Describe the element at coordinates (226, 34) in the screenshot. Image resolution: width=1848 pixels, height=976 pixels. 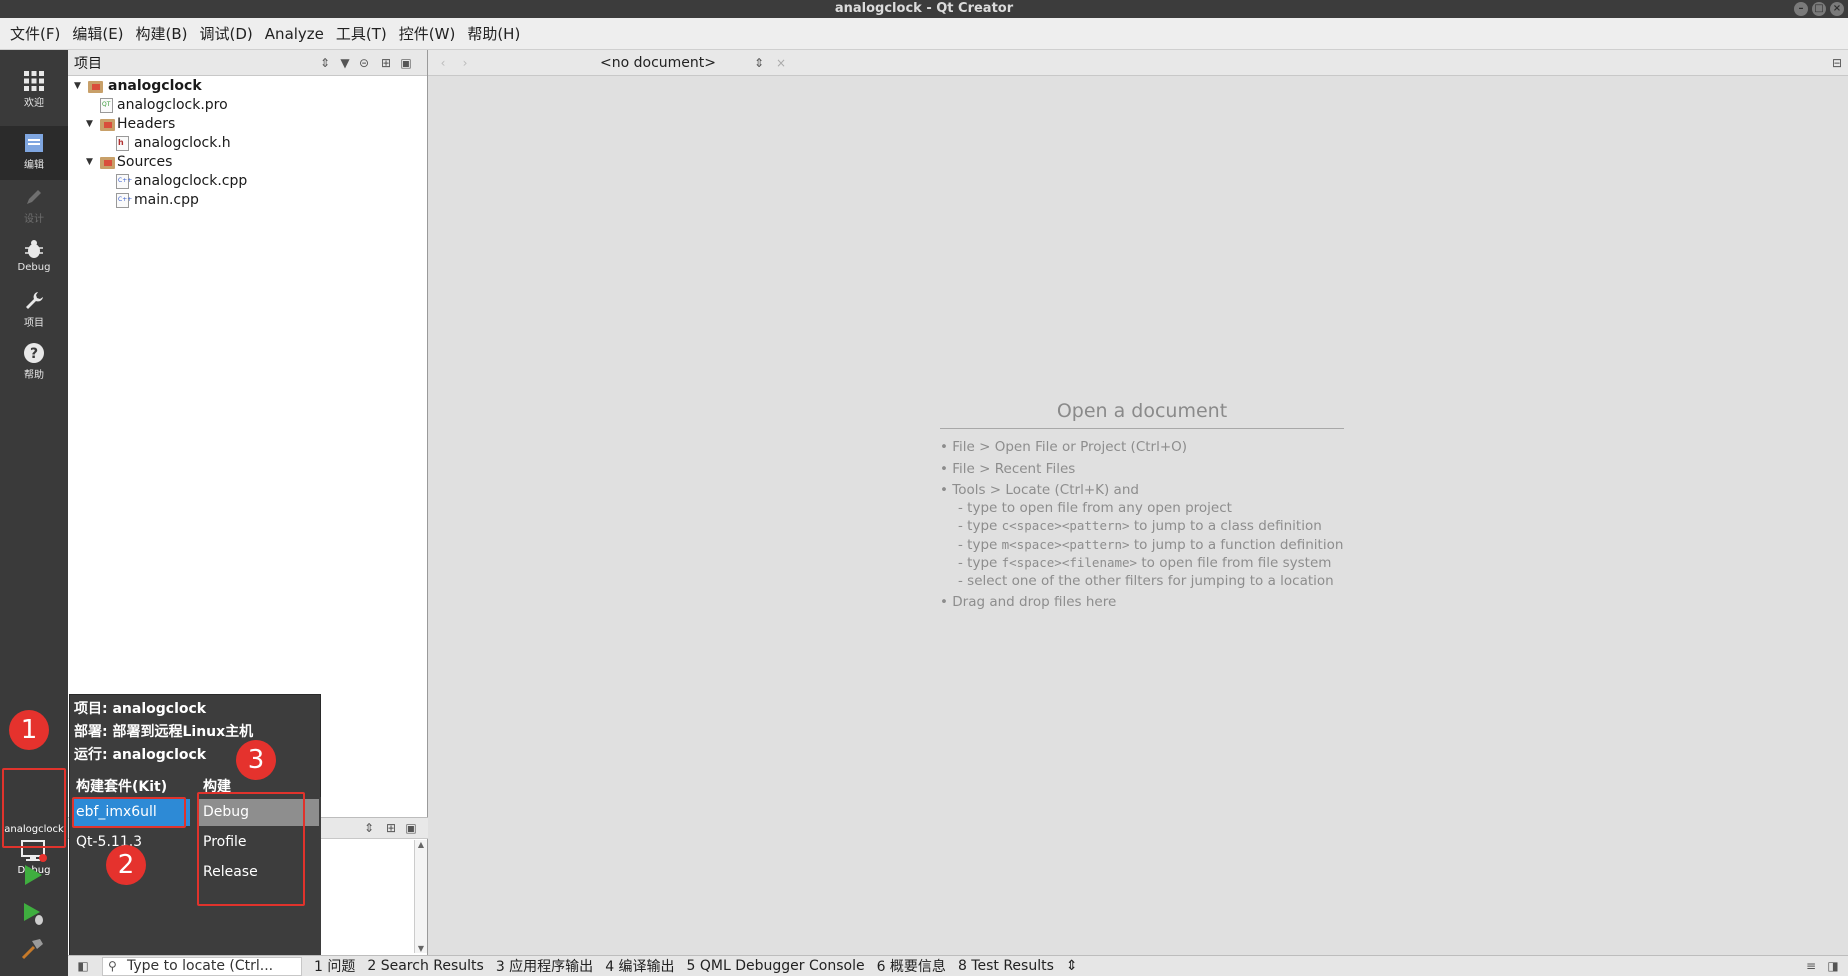
I see `menu-debug: 调试(D)` at that location.